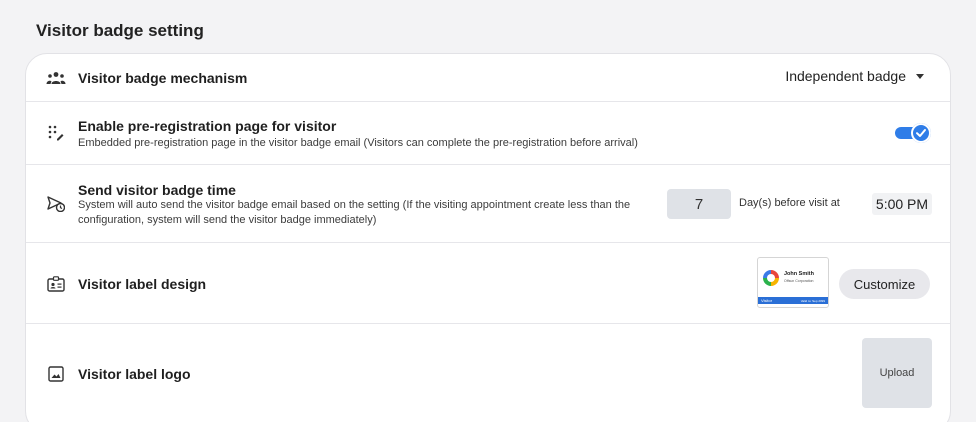  What do you see at coordinates (157, 190) in the screenshot?
I see `send-time-title: Send visitor badge time` at bounding box center [157, 190].